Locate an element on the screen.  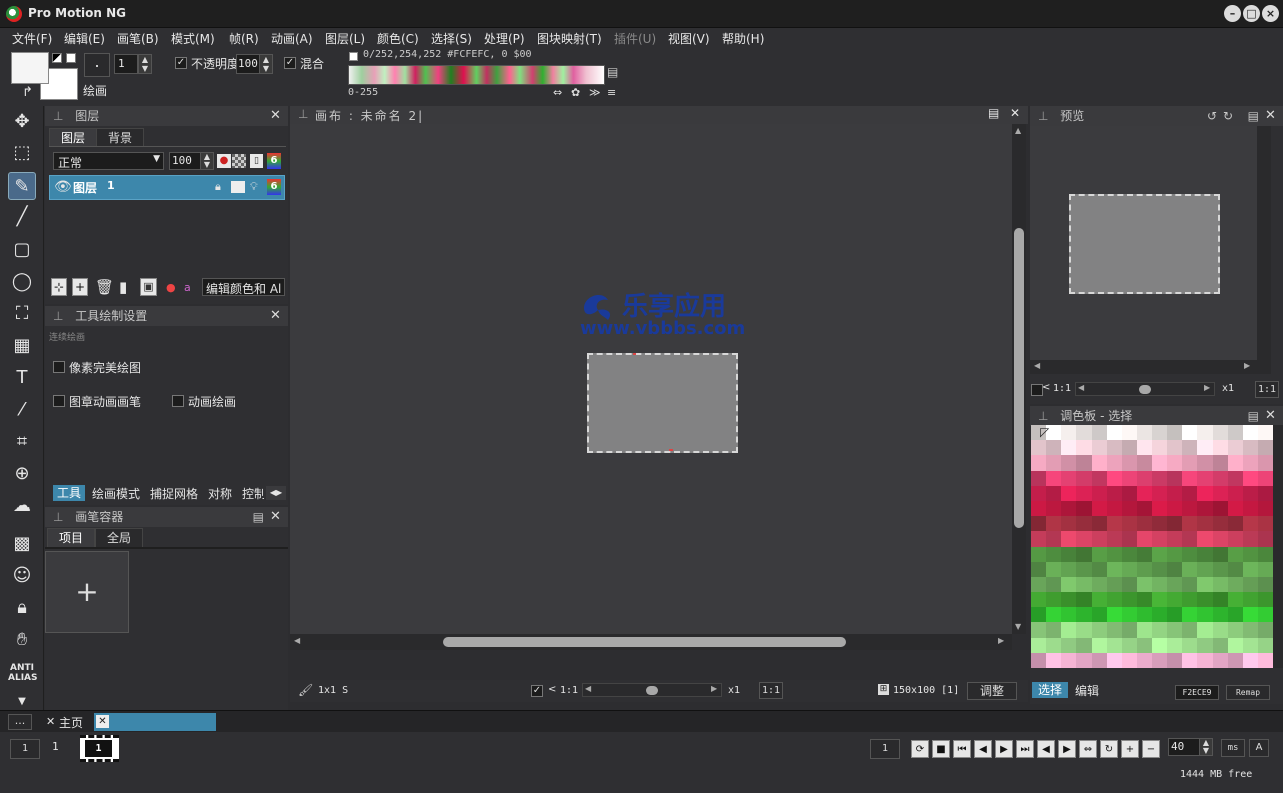
frame-delay-spinner: ▲ ▼ is located at coordinates (1206, 747).